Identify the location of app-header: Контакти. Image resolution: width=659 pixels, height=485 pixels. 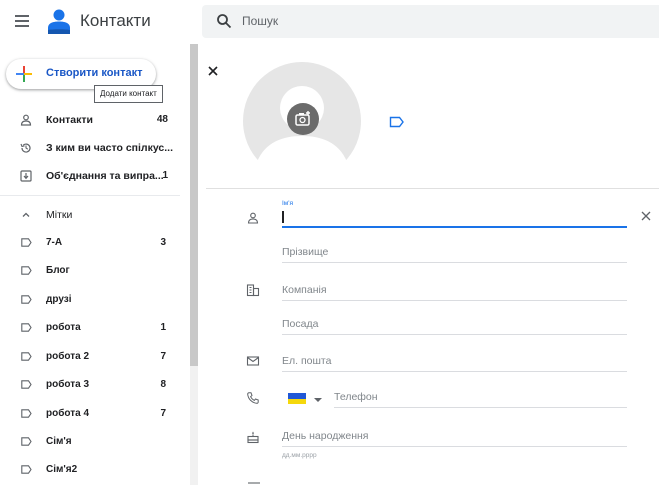
(329, 22).